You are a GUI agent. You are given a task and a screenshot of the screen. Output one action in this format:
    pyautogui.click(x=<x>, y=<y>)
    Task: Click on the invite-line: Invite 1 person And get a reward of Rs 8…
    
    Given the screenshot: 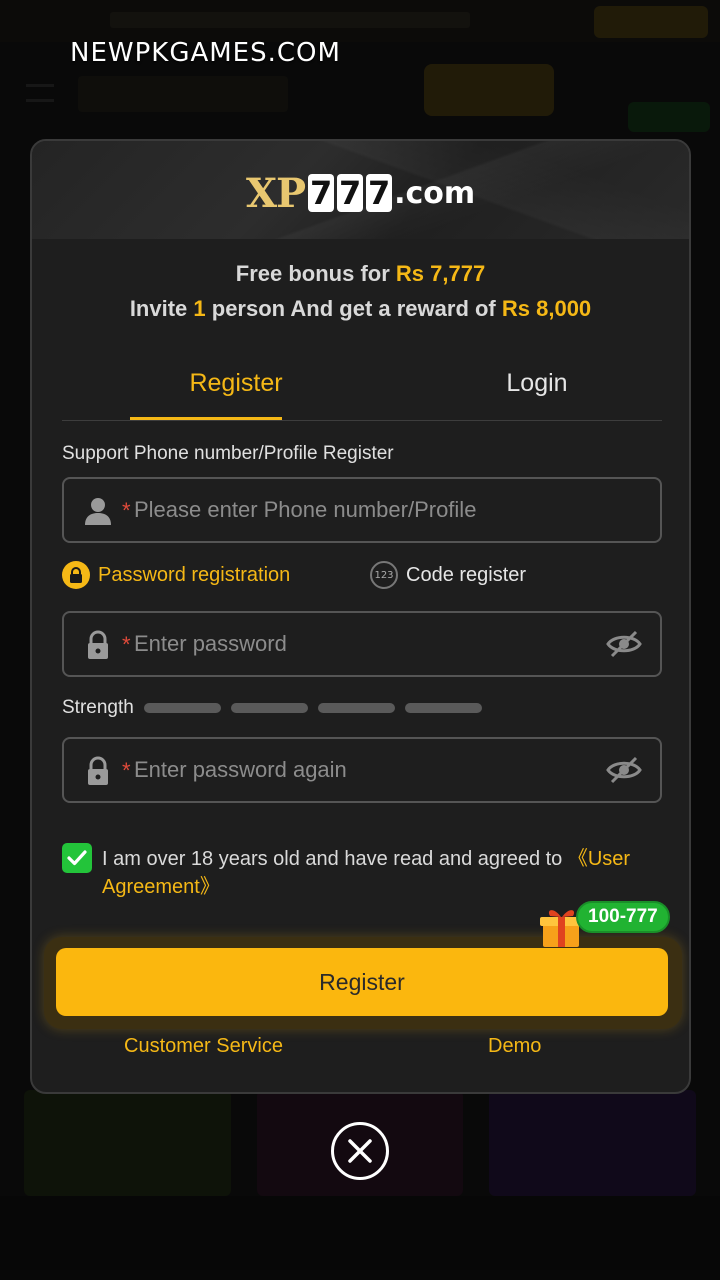 What is the action you would take?
    pyautogui.click(x=360, y=309)
    